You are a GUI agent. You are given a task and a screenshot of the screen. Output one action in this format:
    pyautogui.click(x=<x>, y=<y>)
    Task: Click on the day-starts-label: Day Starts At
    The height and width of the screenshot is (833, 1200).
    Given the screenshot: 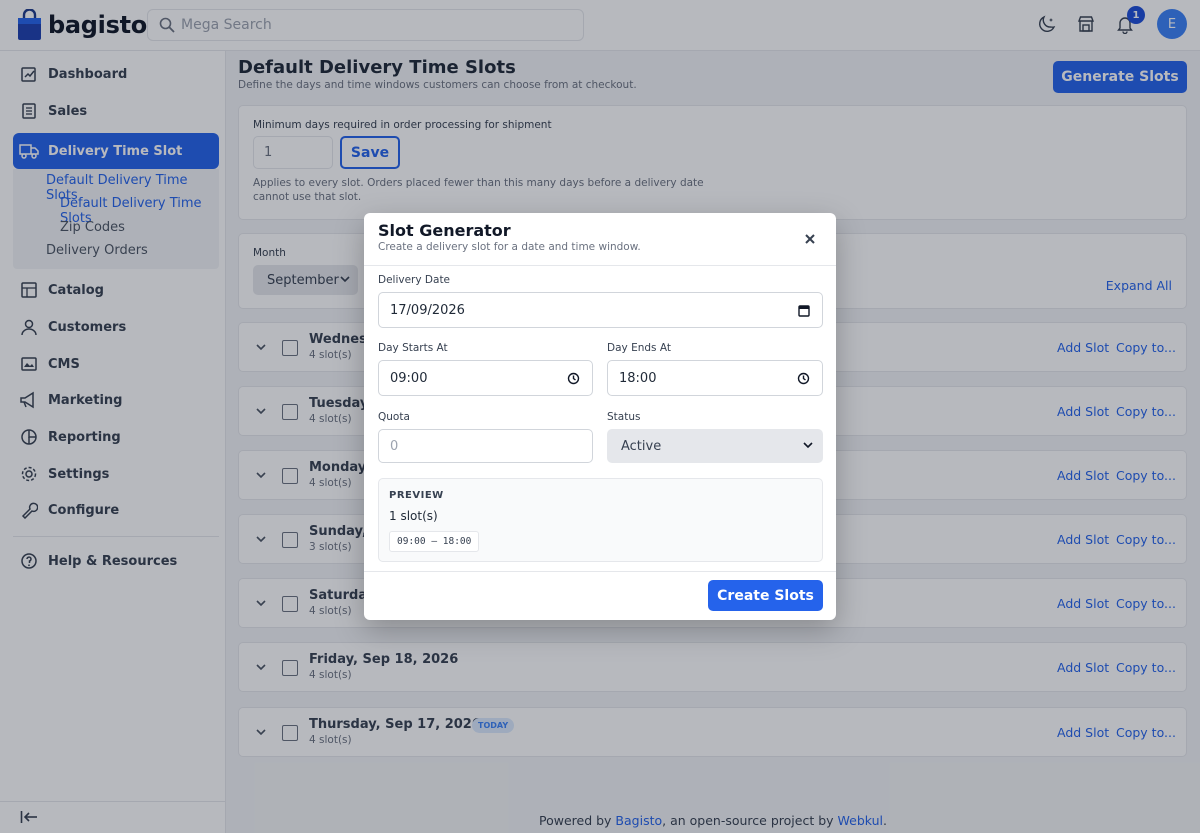 What is the action you would take?
    pyautogui.click(x=413, y=348)
    